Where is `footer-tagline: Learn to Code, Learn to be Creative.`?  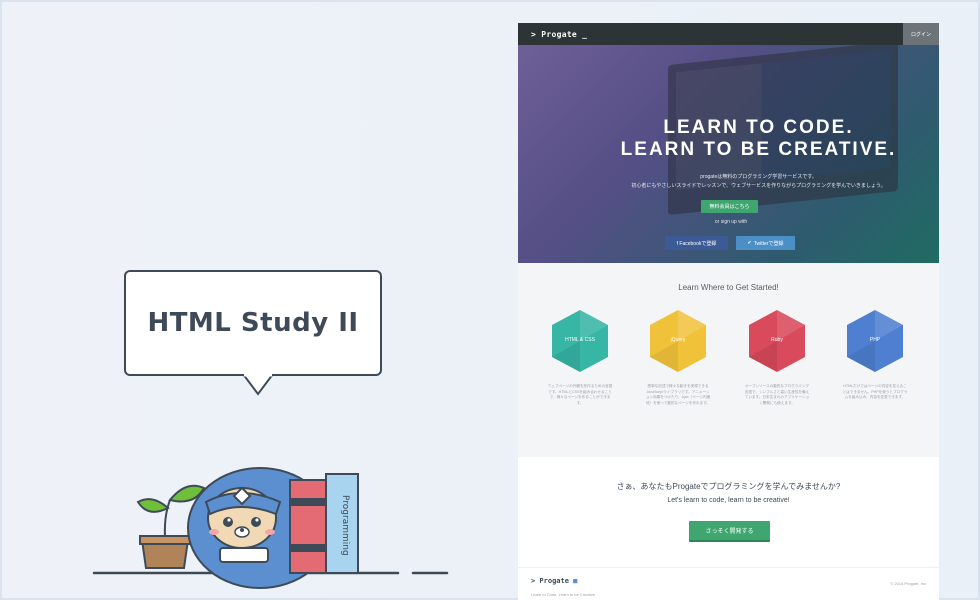
footer-tagline: Learn to Code, Learn to be Creative. is located at coordinates (563, 594).